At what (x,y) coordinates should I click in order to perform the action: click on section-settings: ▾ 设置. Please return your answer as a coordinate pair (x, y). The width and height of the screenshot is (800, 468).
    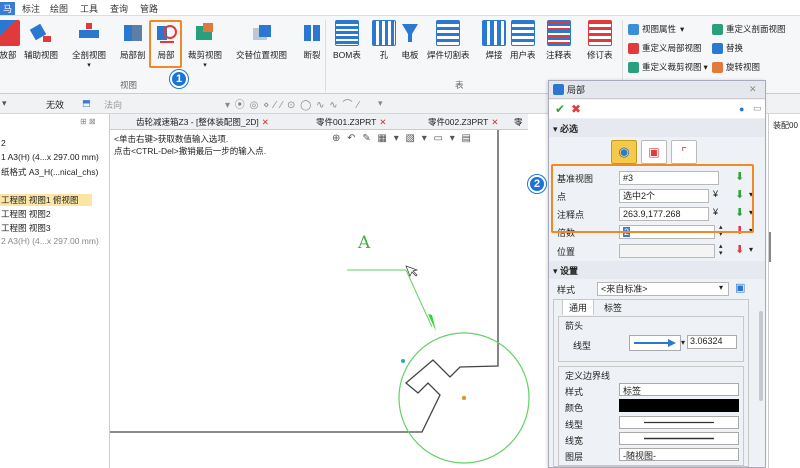
    Looking at the image, I should click on (657, 270).